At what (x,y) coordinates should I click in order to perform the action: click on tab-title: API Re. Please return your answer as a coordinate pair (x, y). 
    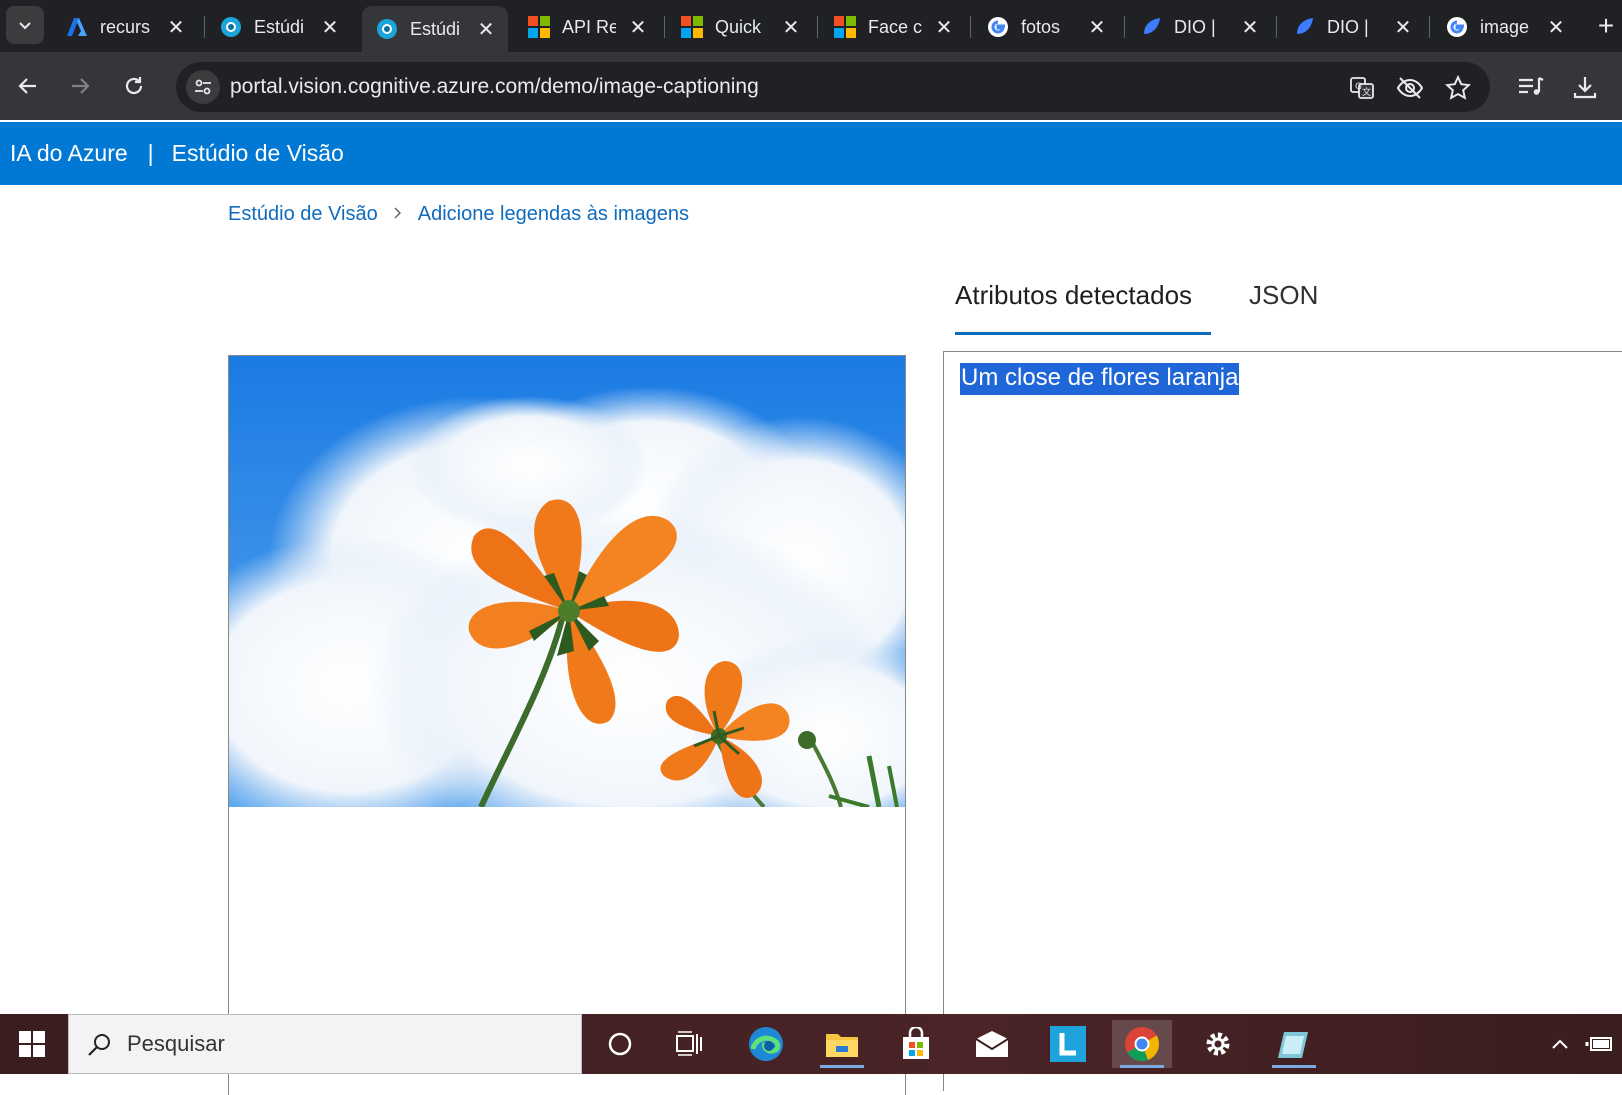
    Looking at the image, I should click on (589, 26).